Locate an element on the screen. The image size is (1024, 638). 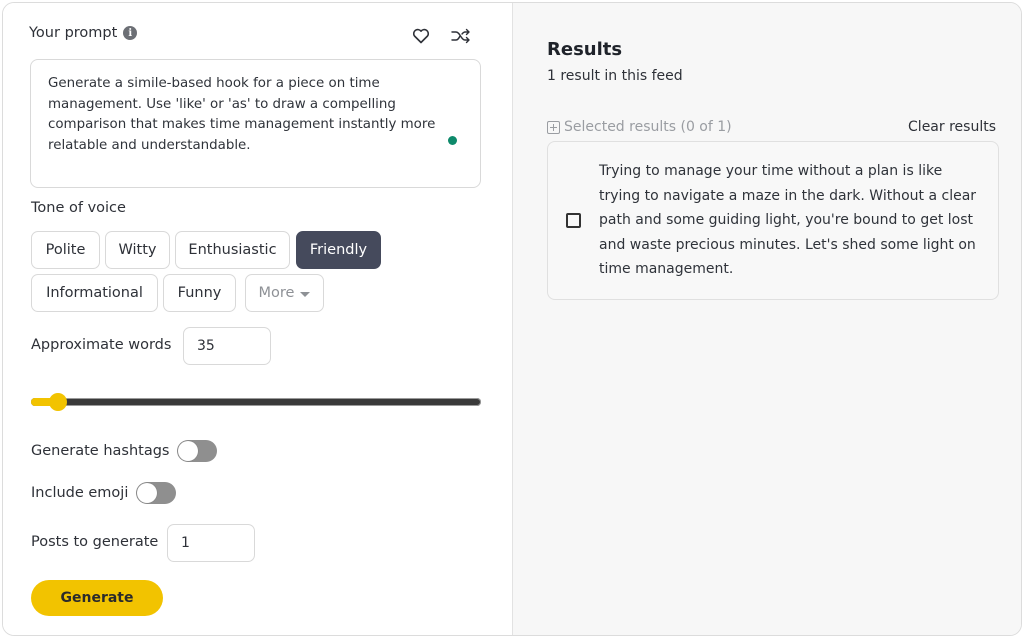
hashtags-toggle-row: Generate hashtags is located at coordinates (124, 451).